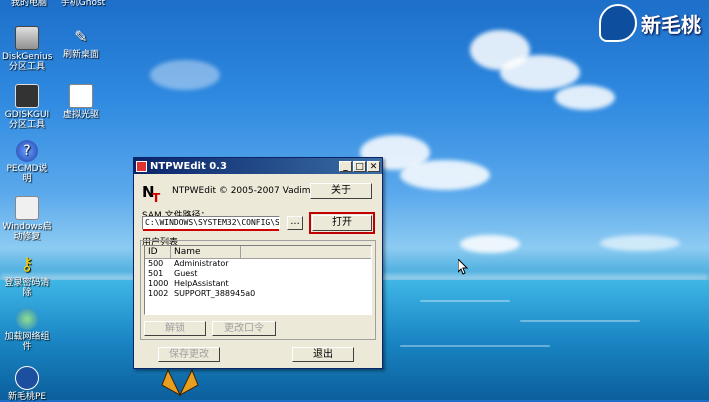 The width and height of the screenshot is (709, 402). What do you see at coordinates (618, 23) in the screenshot?
I see `peach-logo-icon` at bounding box center [618, 23].